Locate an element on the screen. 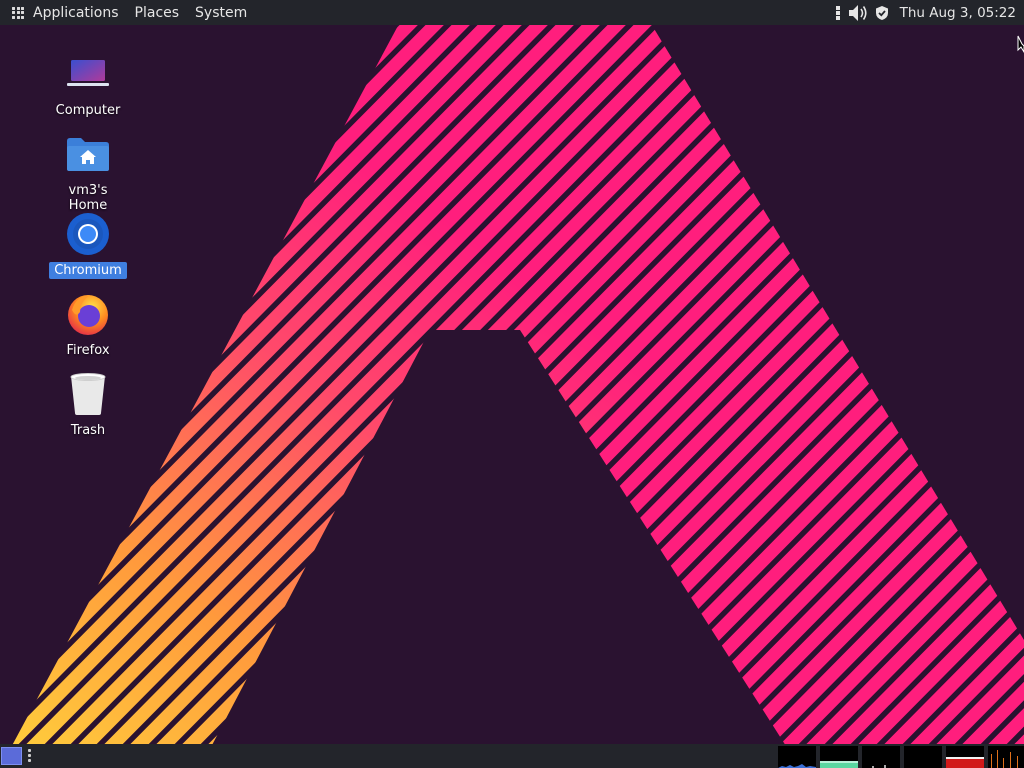  firefox-icon is located at coordinates (88, 314).